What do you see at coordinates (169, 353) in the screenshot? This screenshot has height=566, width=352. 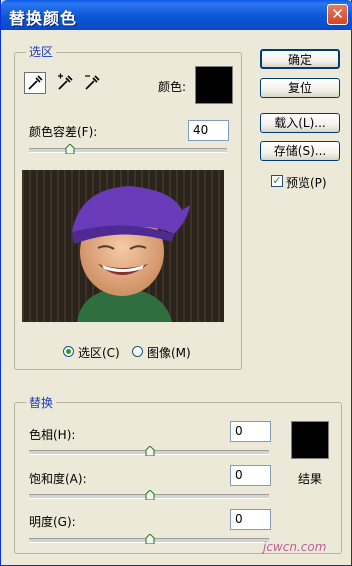 I see `image-view-label: 图像(M)` at bounding box center [169, 353].